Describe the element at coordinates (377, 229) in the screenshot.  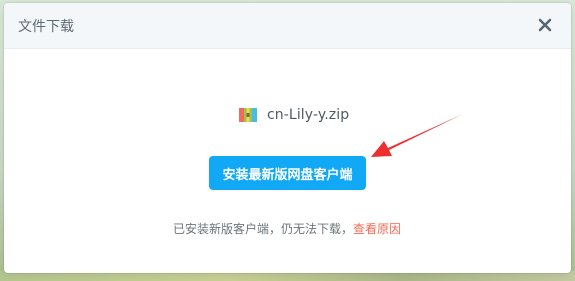
I see `view-reason-link: 查看原因` at that location.